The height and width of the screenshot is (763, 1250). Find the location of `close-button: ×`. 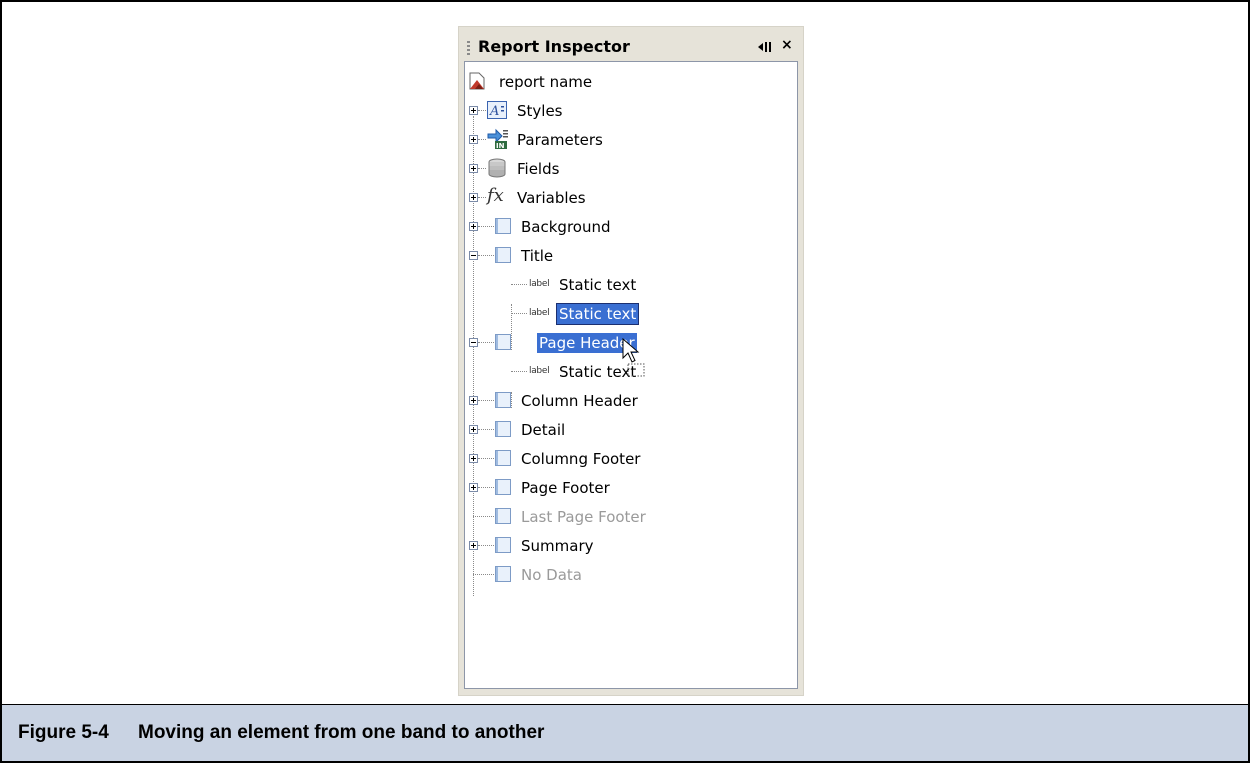

close-button: × is located at coordinates (788, 45).